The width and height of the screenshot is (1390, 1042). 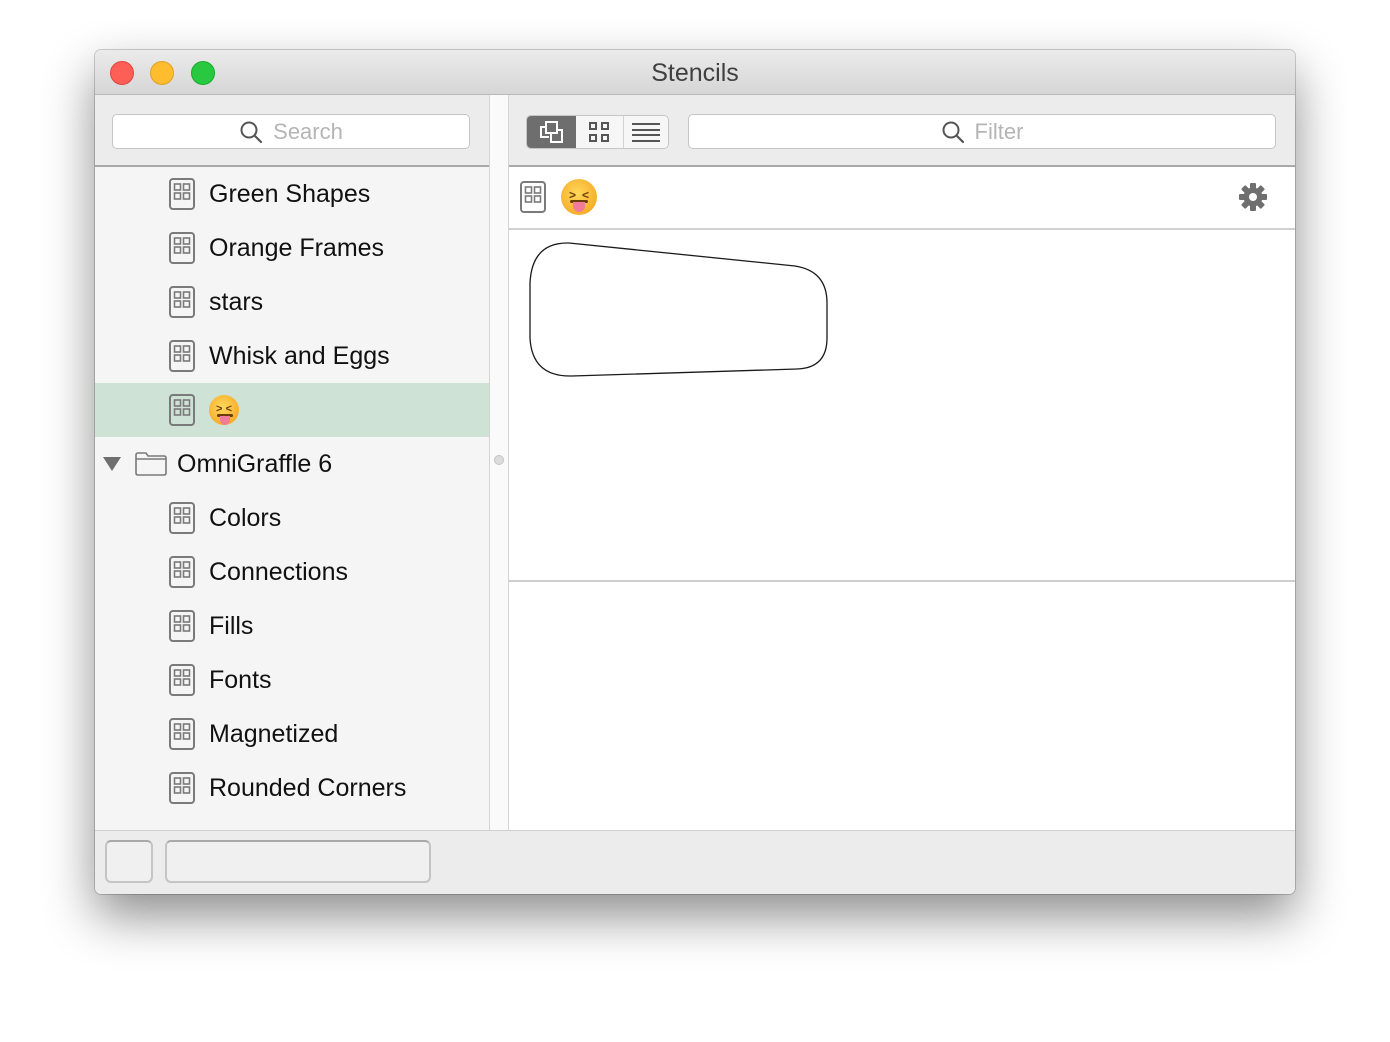 I want to click on sidebar-item: Orange Frames, so click(x=292, y=248).